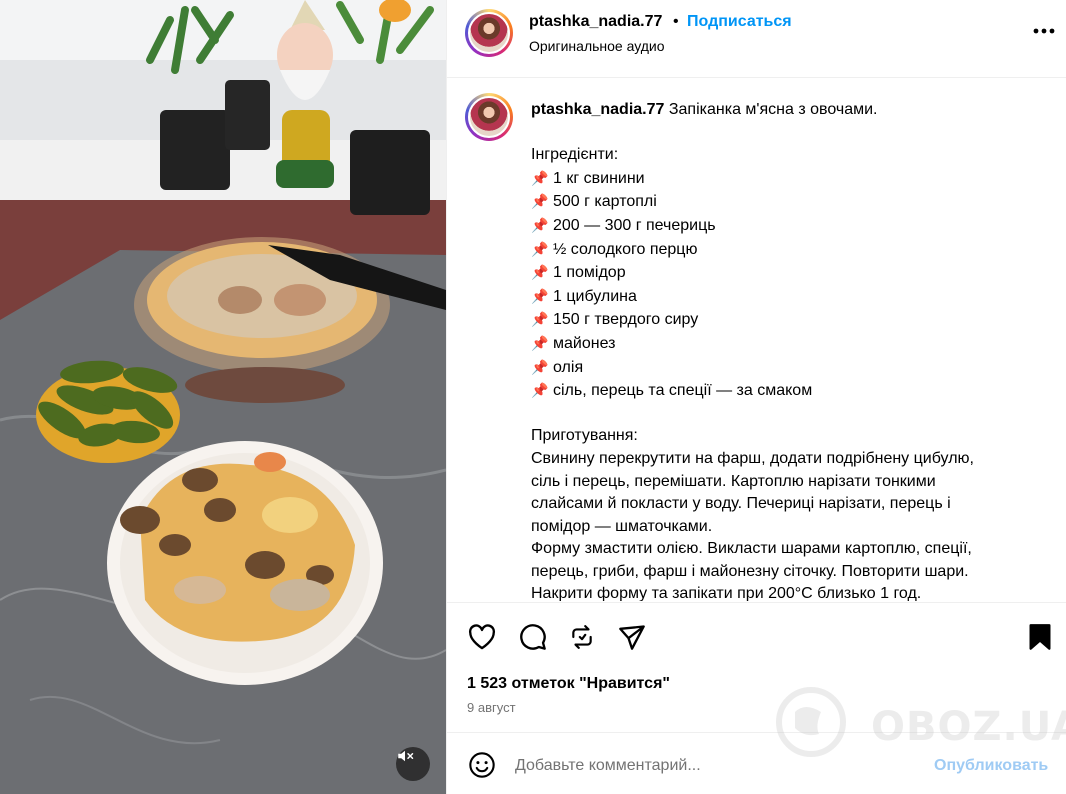 The height and width of the screenshot is (794, 1066). I want to click on emoji-button, so click(482, 765).